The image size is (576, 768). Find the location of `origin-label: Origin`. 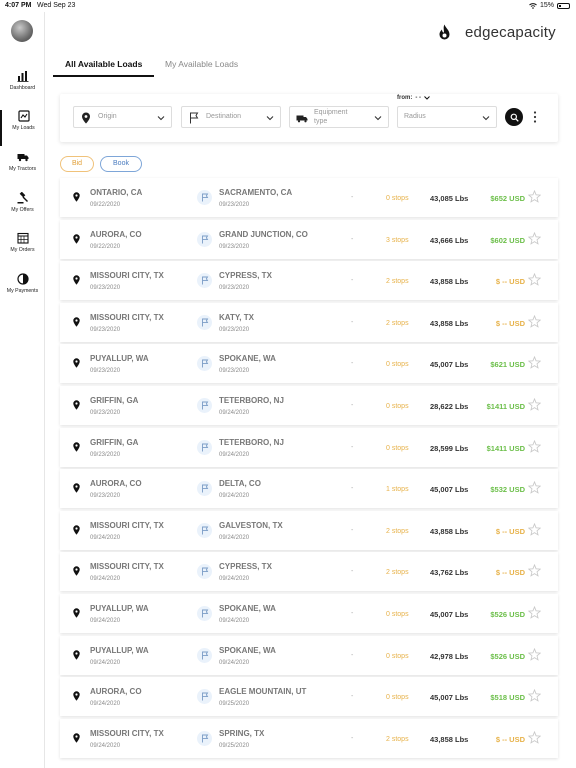

origin-label: Origin is located at coordinates (107, 116).